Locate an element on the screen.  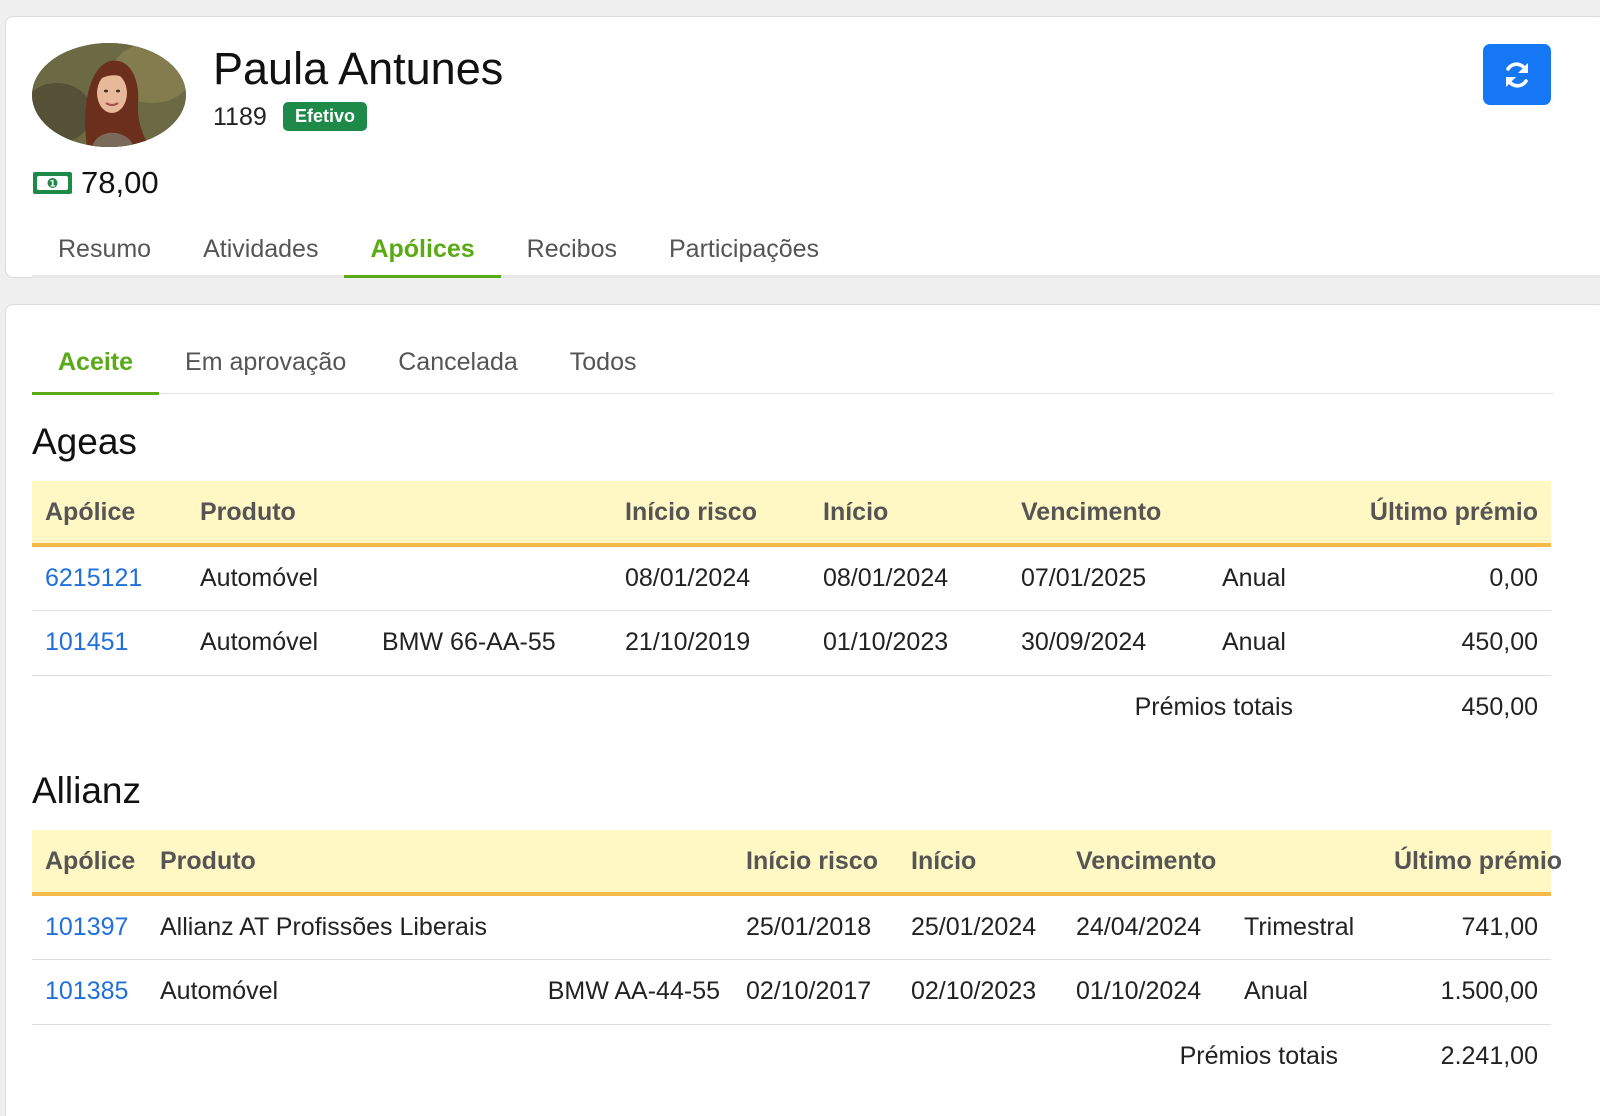
avatar-photo is located at coordinates (109, 95).